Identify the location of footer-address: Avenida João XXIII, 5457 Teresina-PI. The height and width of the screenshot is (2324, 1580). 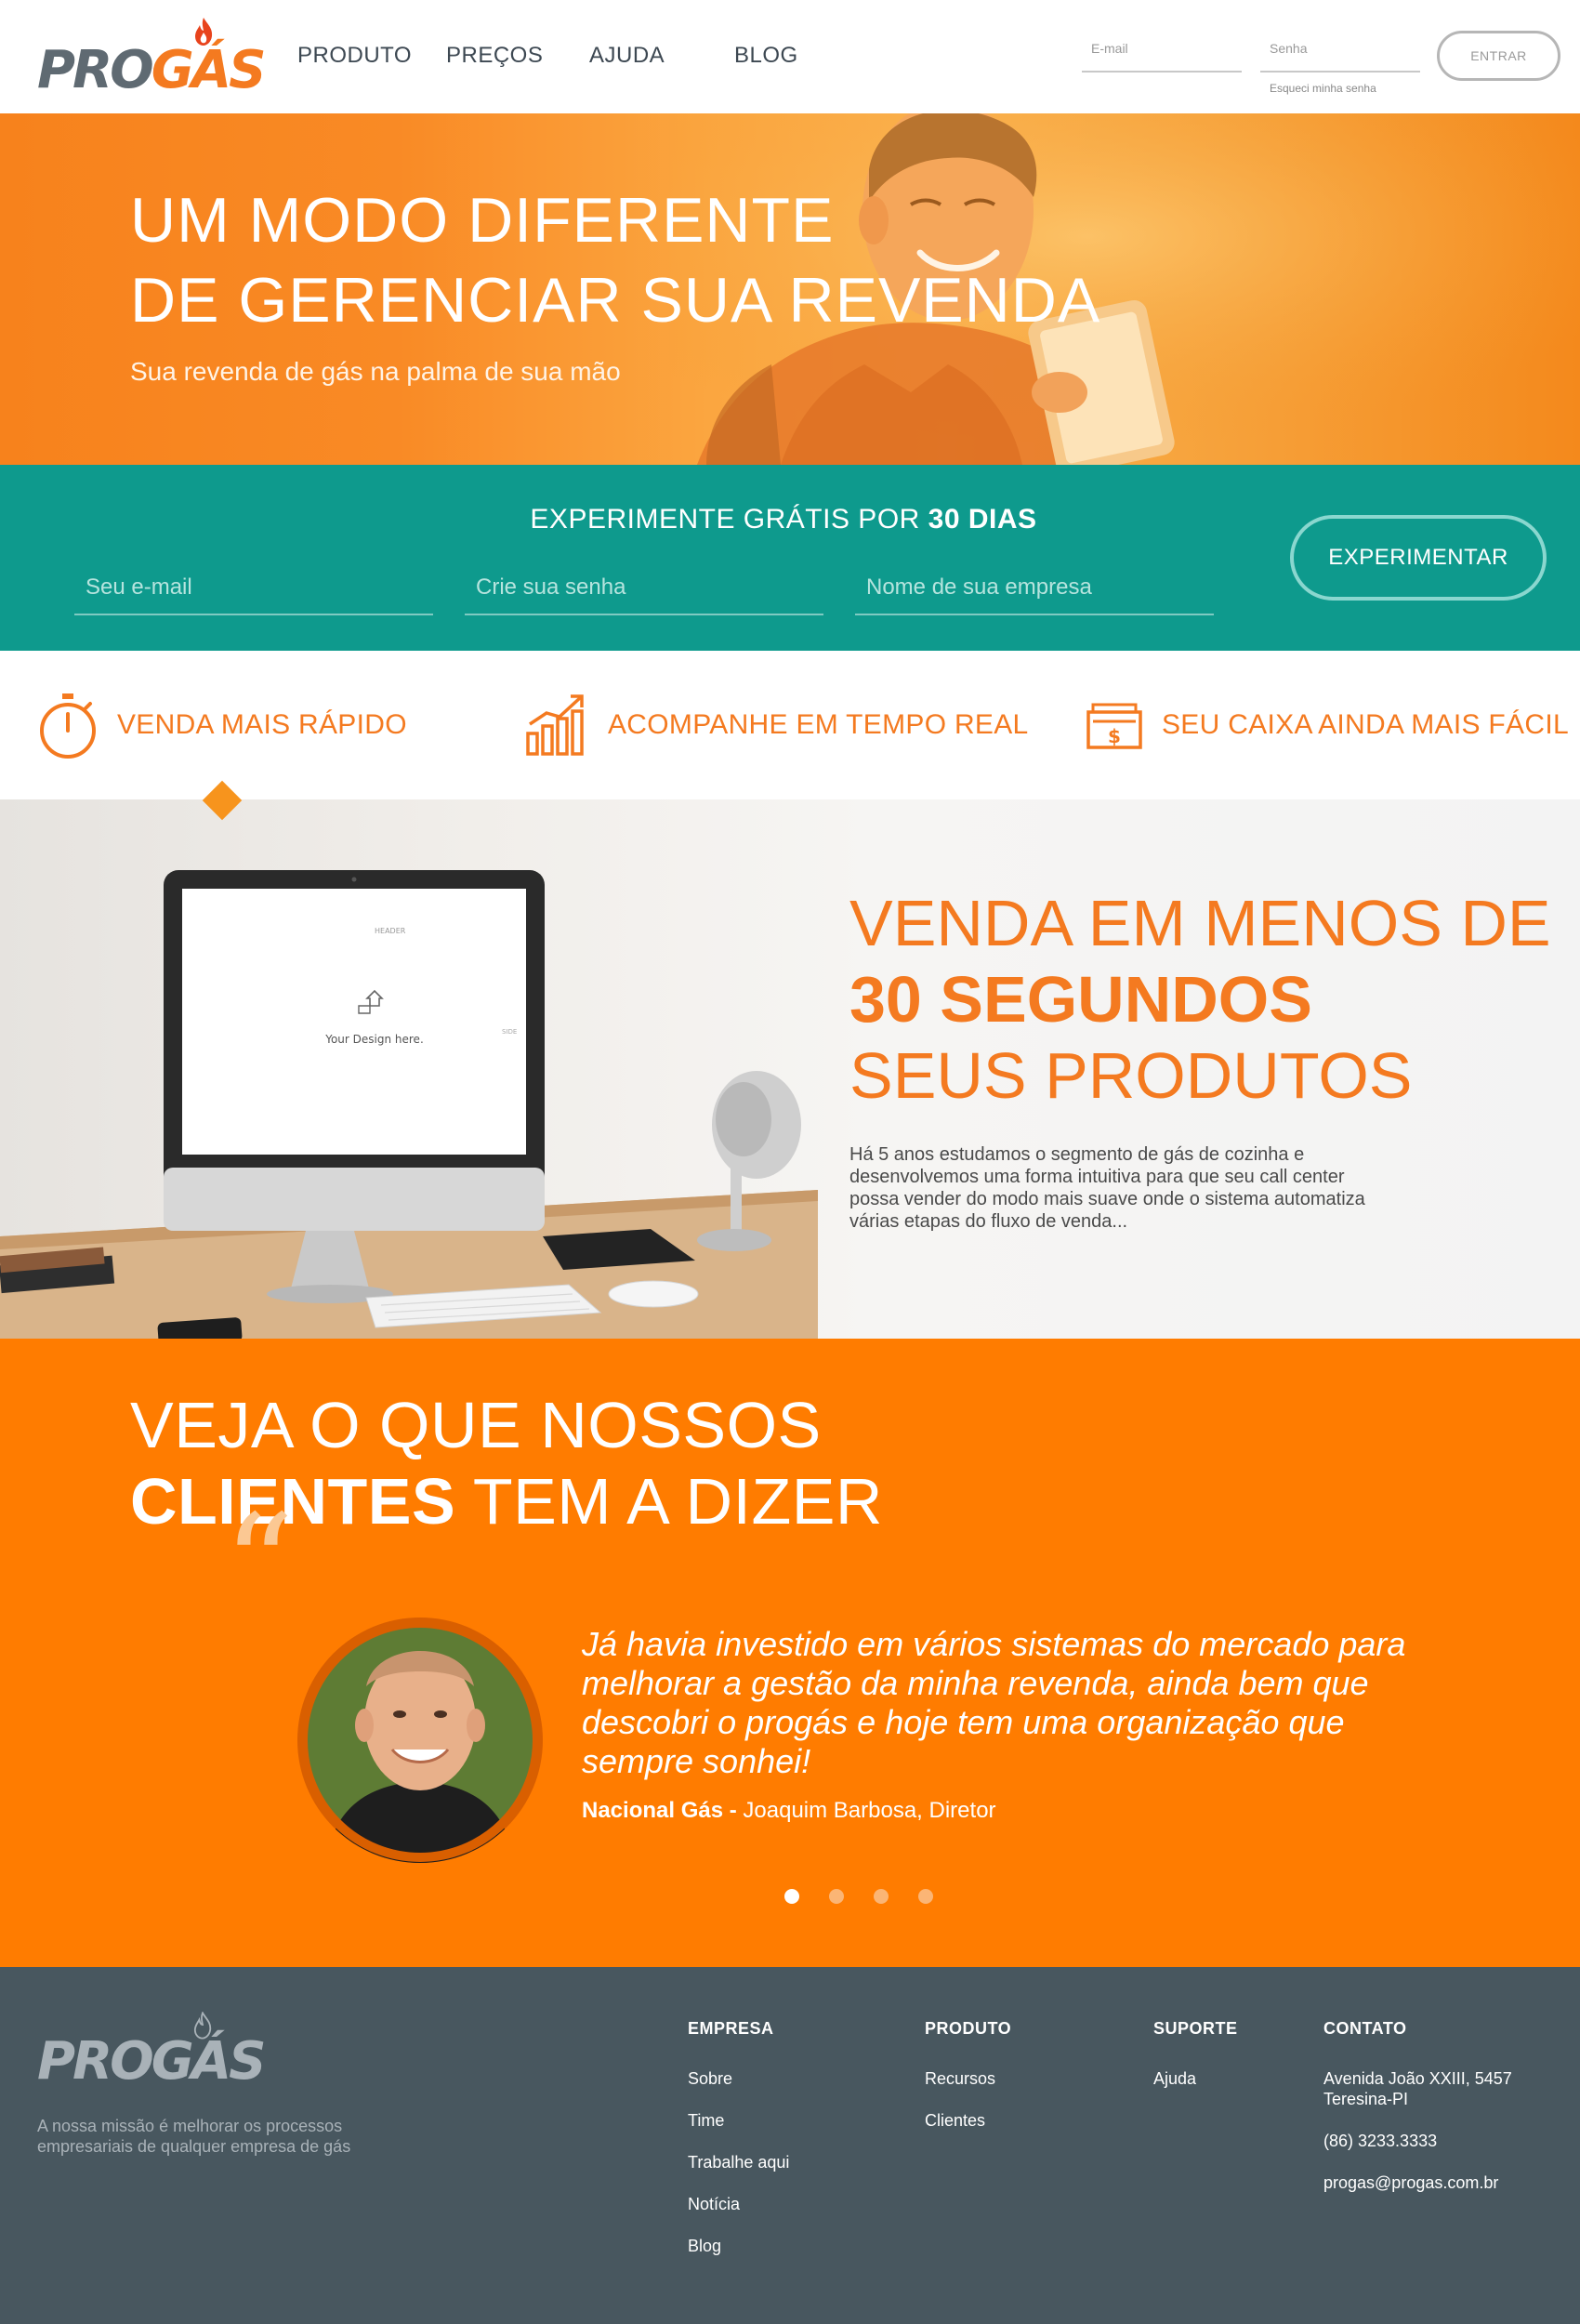
(1417, 2088).